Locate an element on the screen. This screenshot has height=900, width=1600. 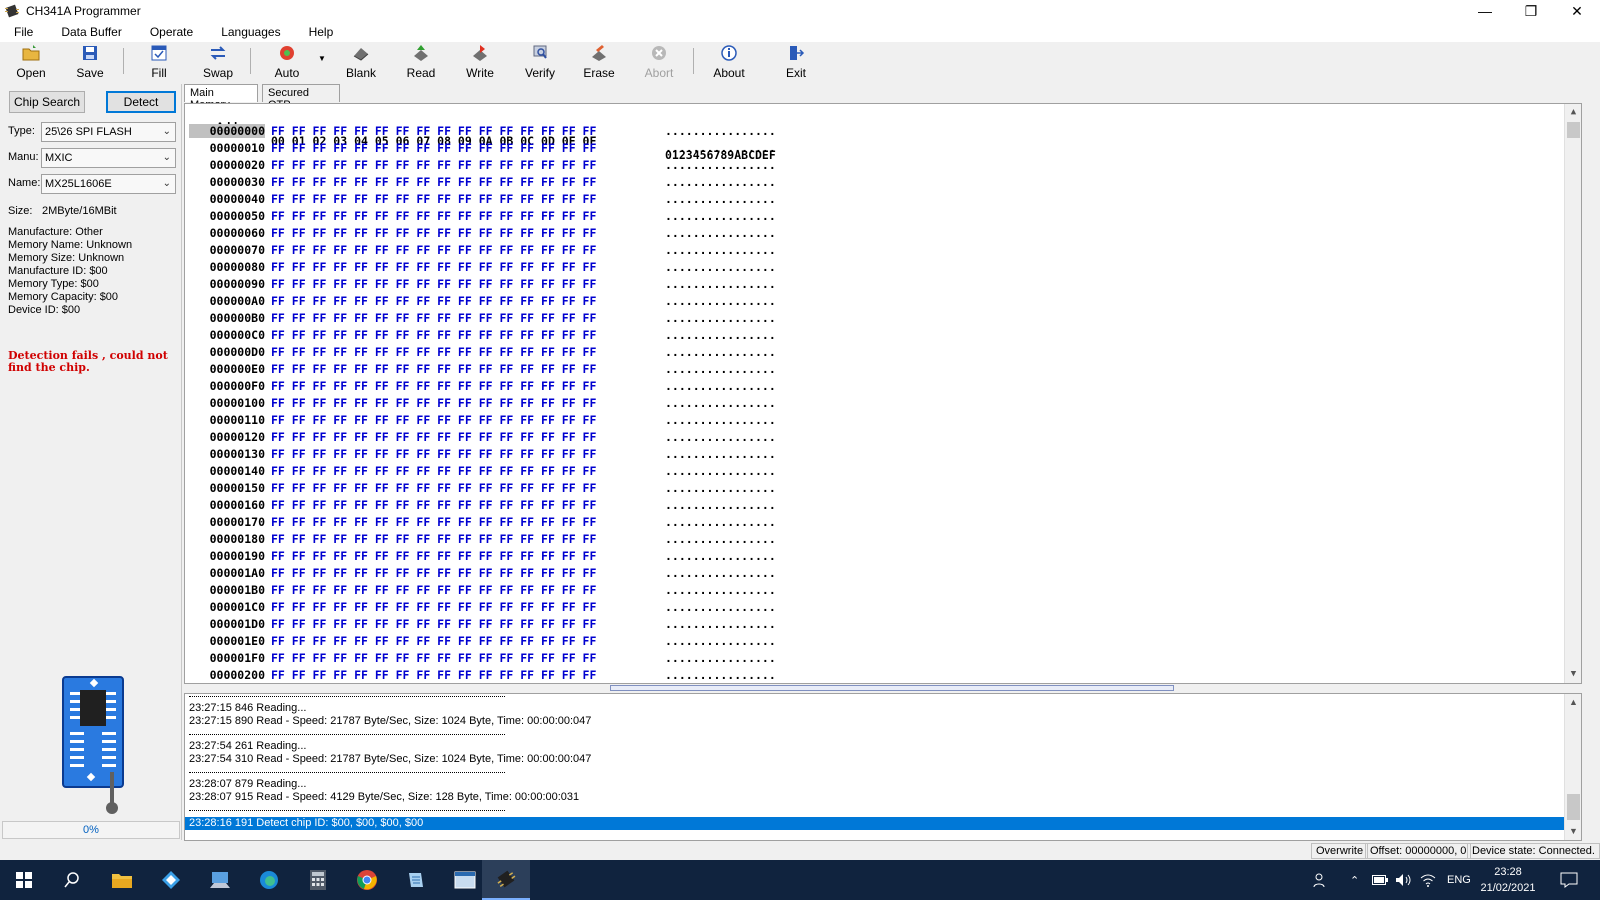
minimize-button: — is located at coordinates (1485, 11).